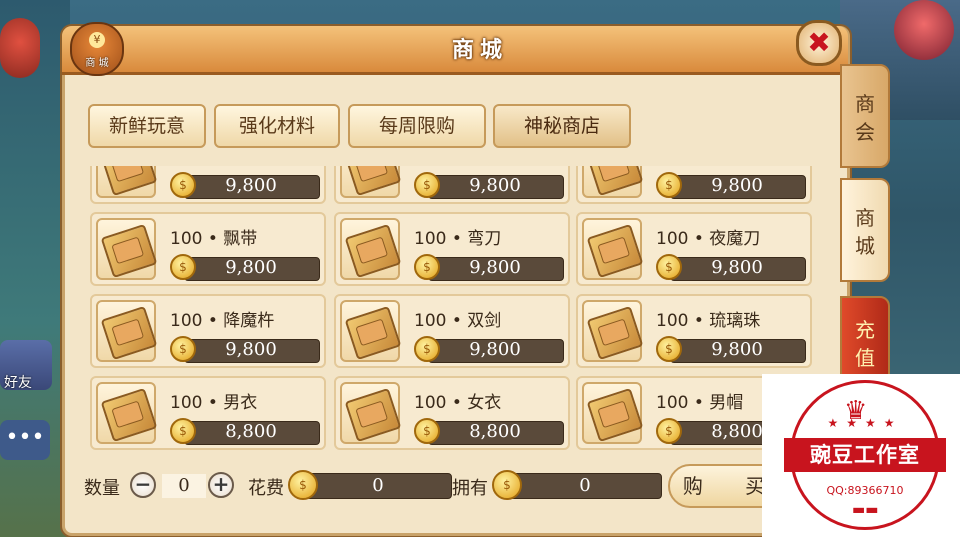 The height and width of the screenshot is (537, 960). Describe the element at coordinates (865, 490) in the screenshot. I see `stamp-qq: QQ:89366710` at that location.